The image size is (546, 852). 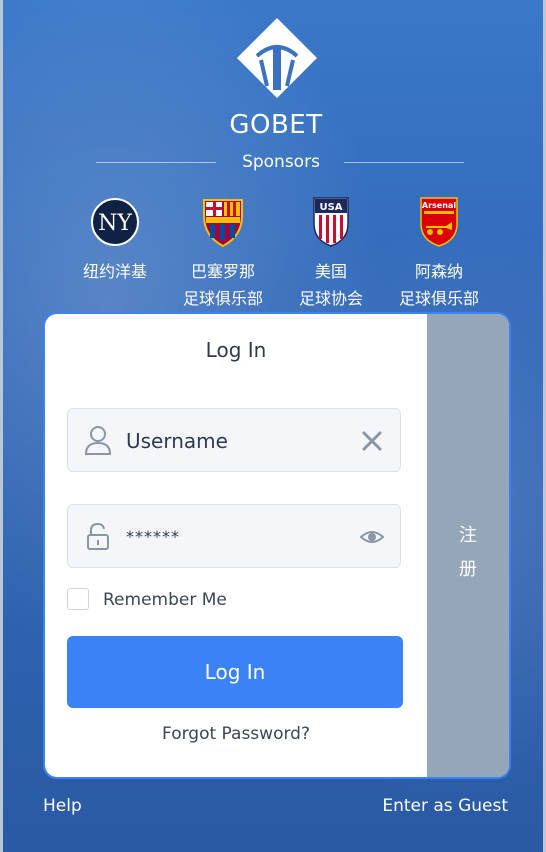 I want to click on arsenal-crest-icon: Arsenal, so click(x=439, y=222).